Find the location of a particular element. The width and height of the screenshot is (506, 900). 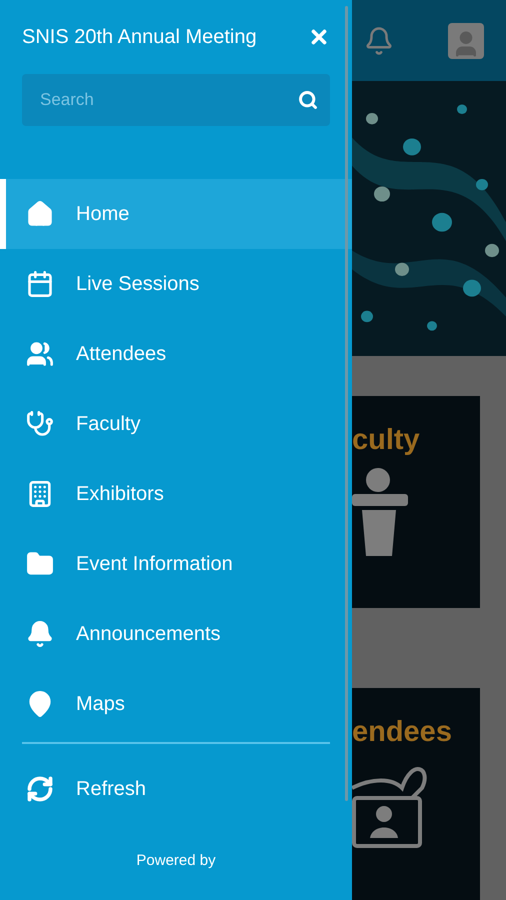

menu-item: Live Sessions is located at coordinates (176, 284).